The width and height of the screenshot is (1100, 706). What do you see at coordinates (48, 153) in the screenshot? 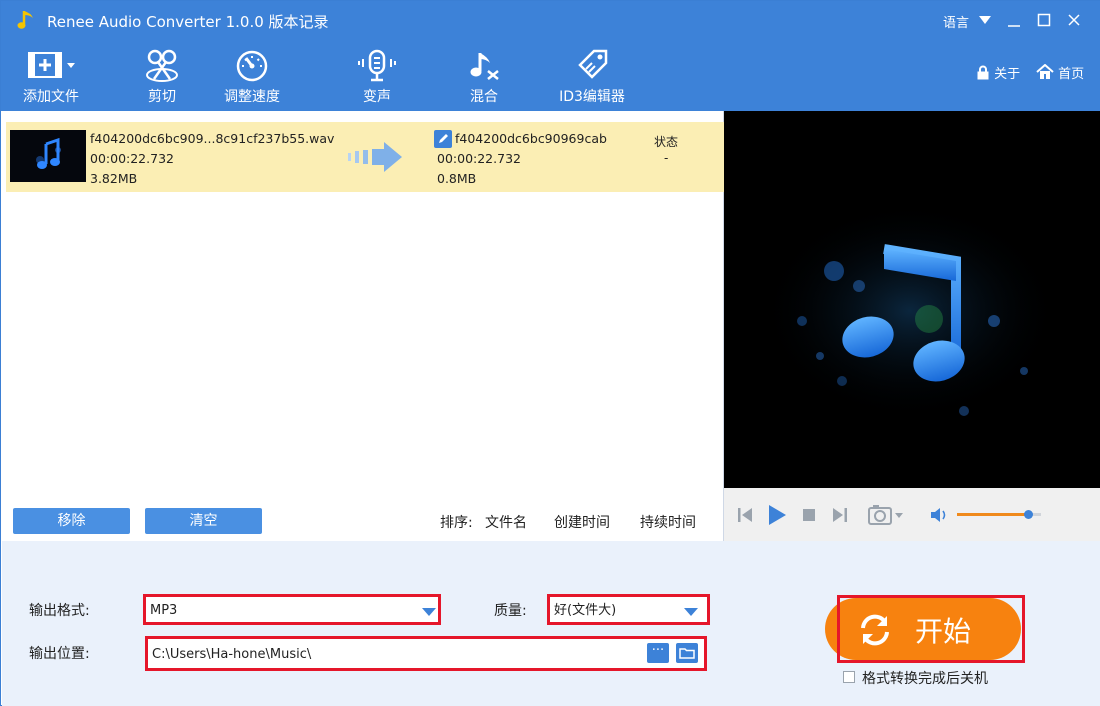
I see `music-note-thumbnail-icon` at bounding box center [48, 153].